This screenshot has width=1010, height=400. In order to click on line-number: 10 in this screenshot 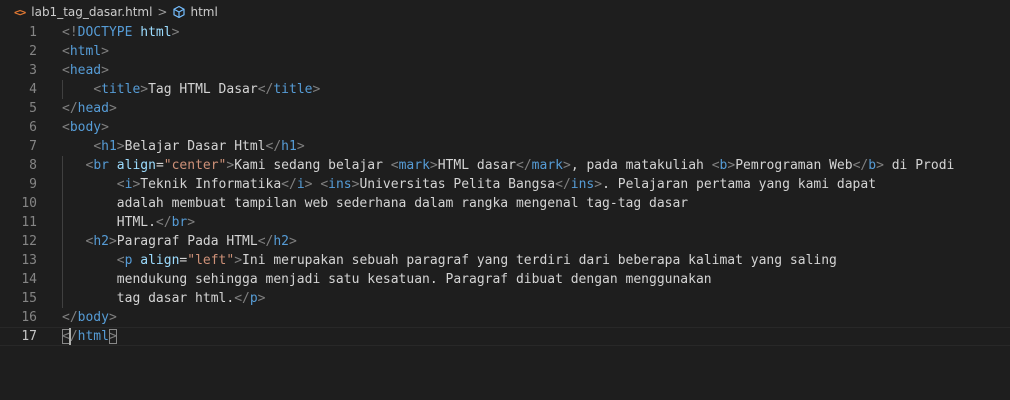, I will do `click(29, 203)`.